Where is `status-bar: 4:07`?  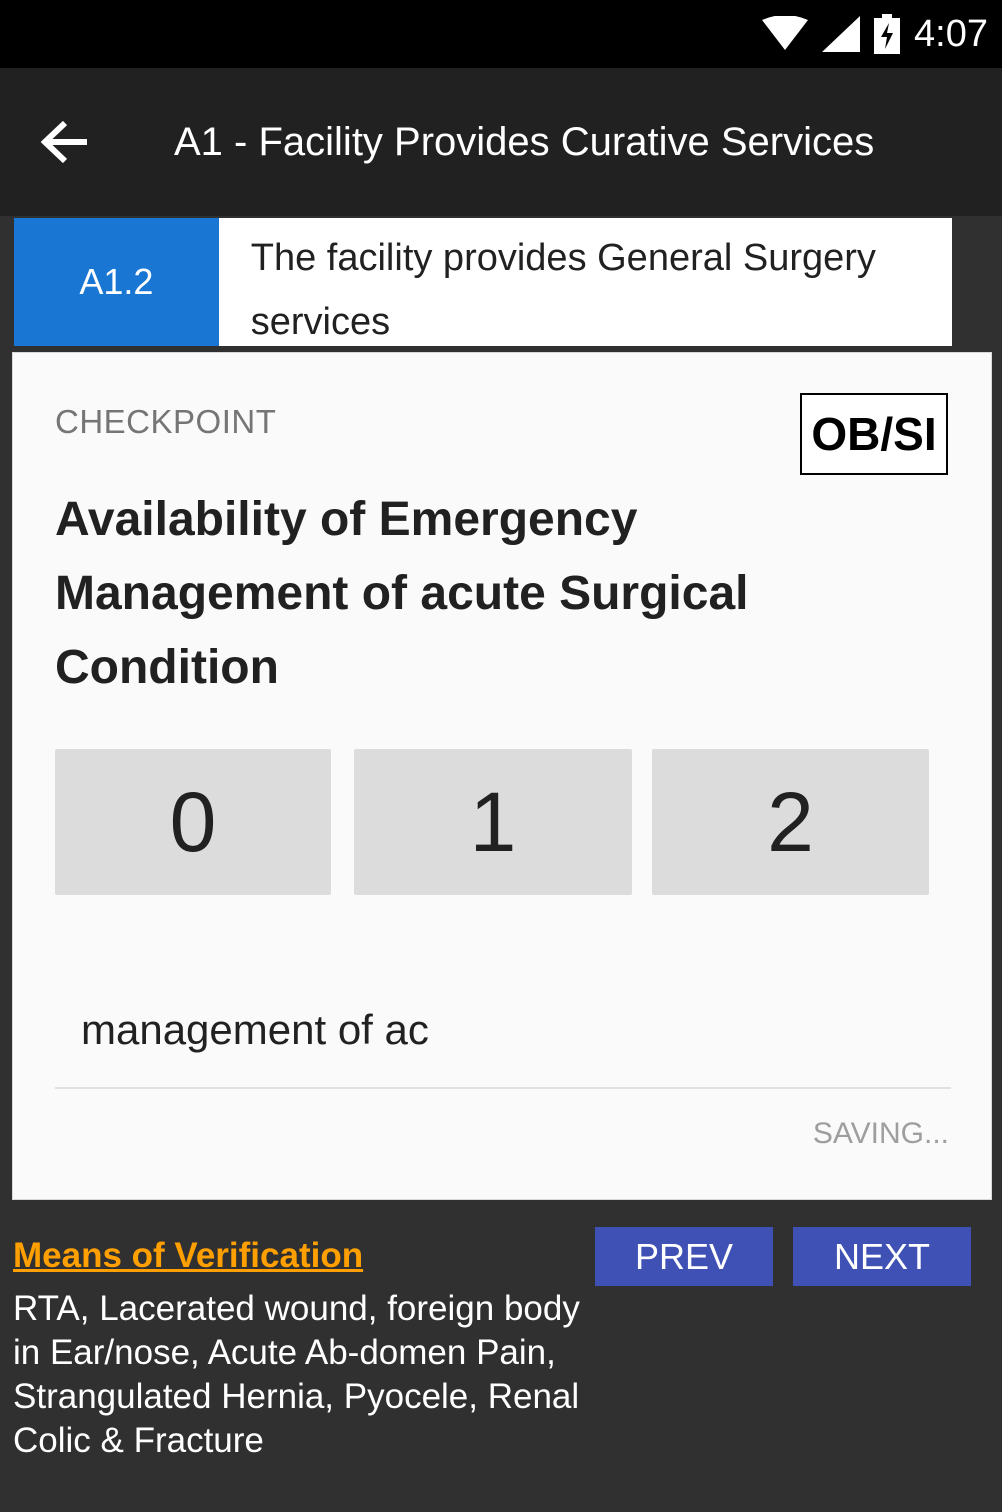
status-bar: 4:07 is located at coordinates (501, 34).